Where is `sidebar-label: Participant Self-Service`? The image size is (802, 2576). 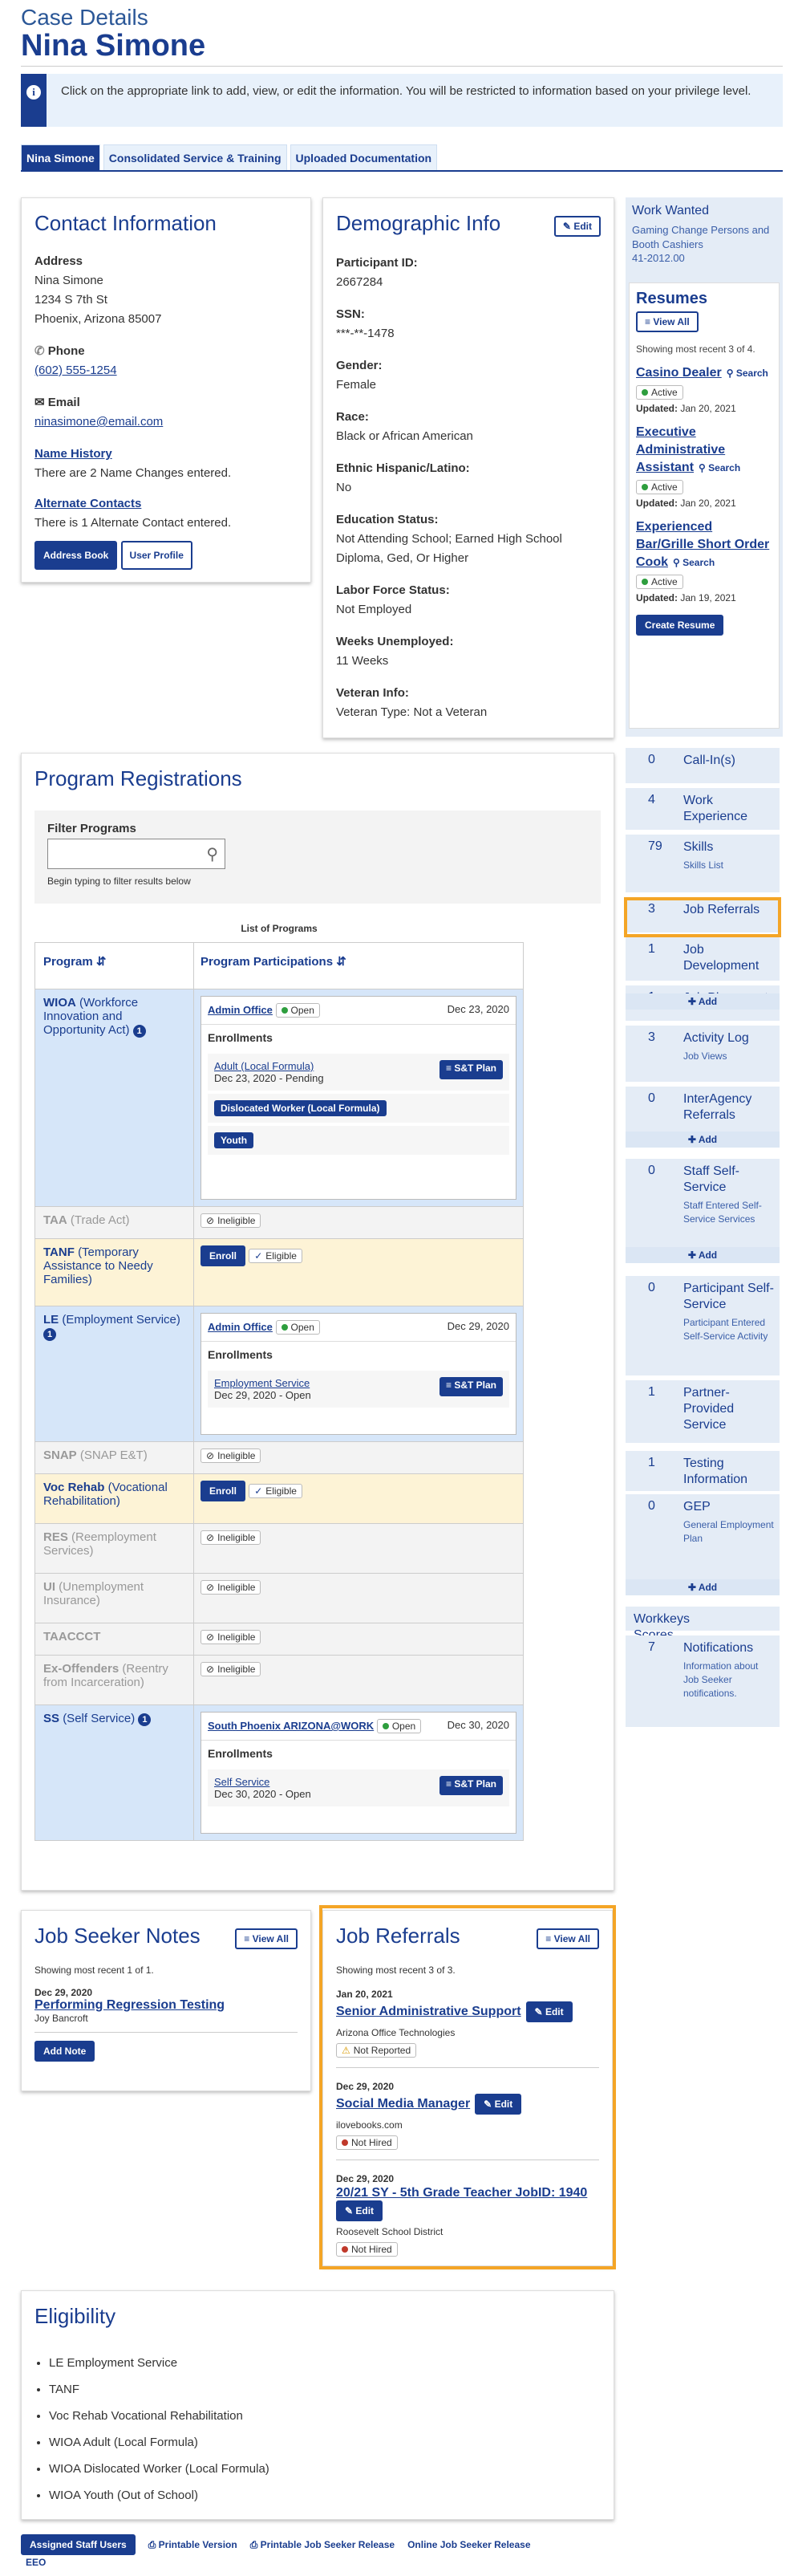 sidebar-label: Participant Self-Service is located at coordinates (728, 1296).